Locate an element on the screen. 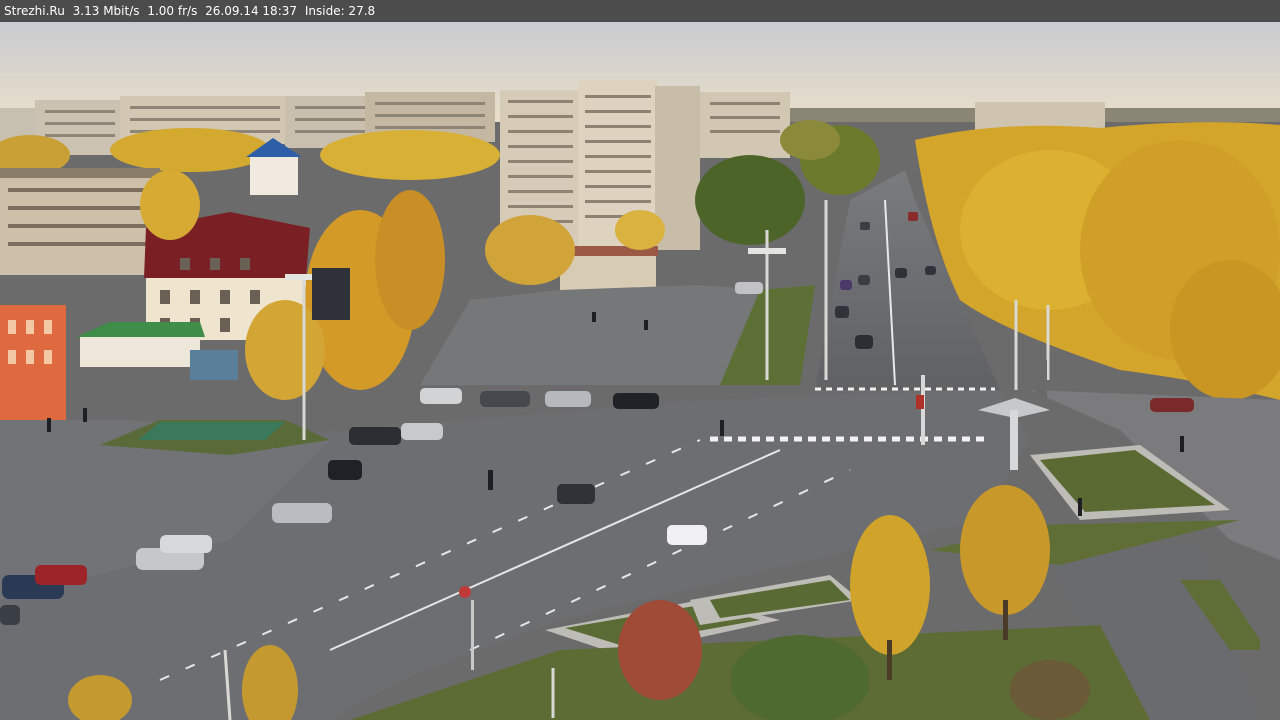 The height and width of the screenshot is (720, 1280). framerate-readout: 1.00 fr/s is located at coordinates (172, 11).